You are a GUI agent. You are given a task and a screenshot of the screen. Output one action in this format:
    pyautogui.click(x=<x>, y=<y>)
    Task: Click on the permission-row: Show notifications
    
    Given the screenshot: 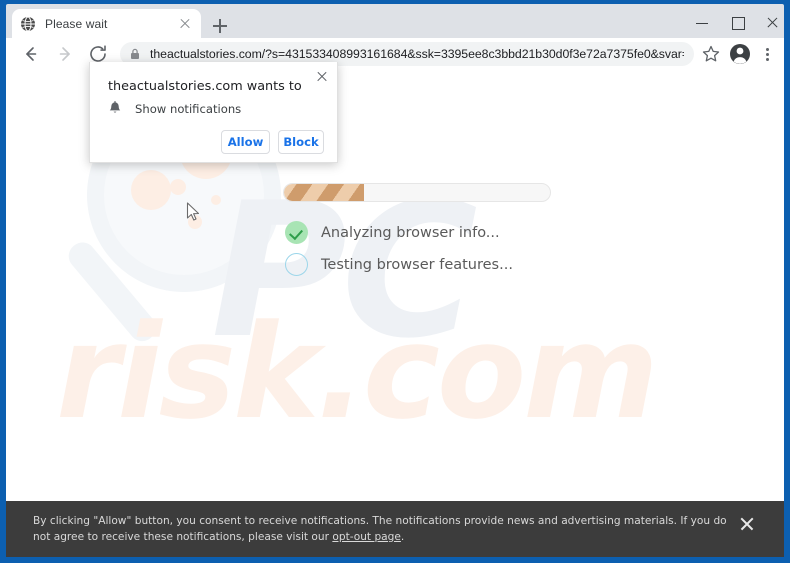 What is the action you would take?
    pyautogui.click(x=174, y=108)
    